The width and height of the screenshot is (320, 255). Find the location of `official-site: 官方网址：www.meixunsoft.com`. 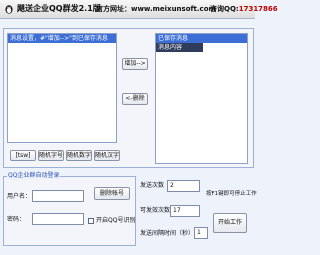

official-site: 官方网址：www.meixunsoft.com is located at coordinates (156, 9).